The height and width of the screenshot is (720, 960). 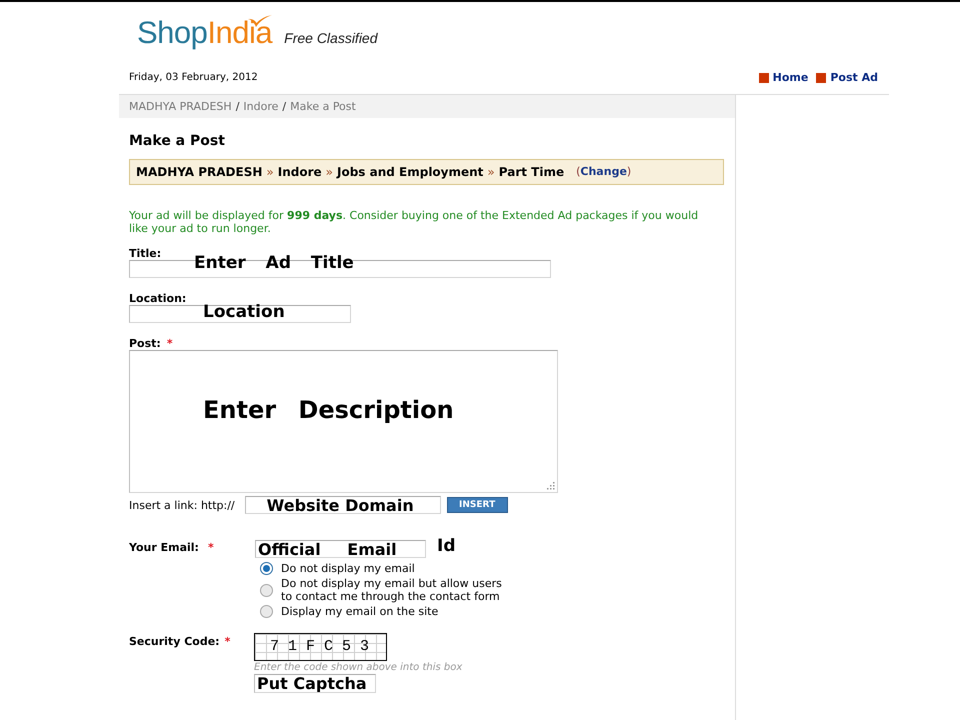 What do you see at coordinates (260, 106) in the screenshot?
I see `breadcrumb-link: Indore` at bounding box center [260, 106].